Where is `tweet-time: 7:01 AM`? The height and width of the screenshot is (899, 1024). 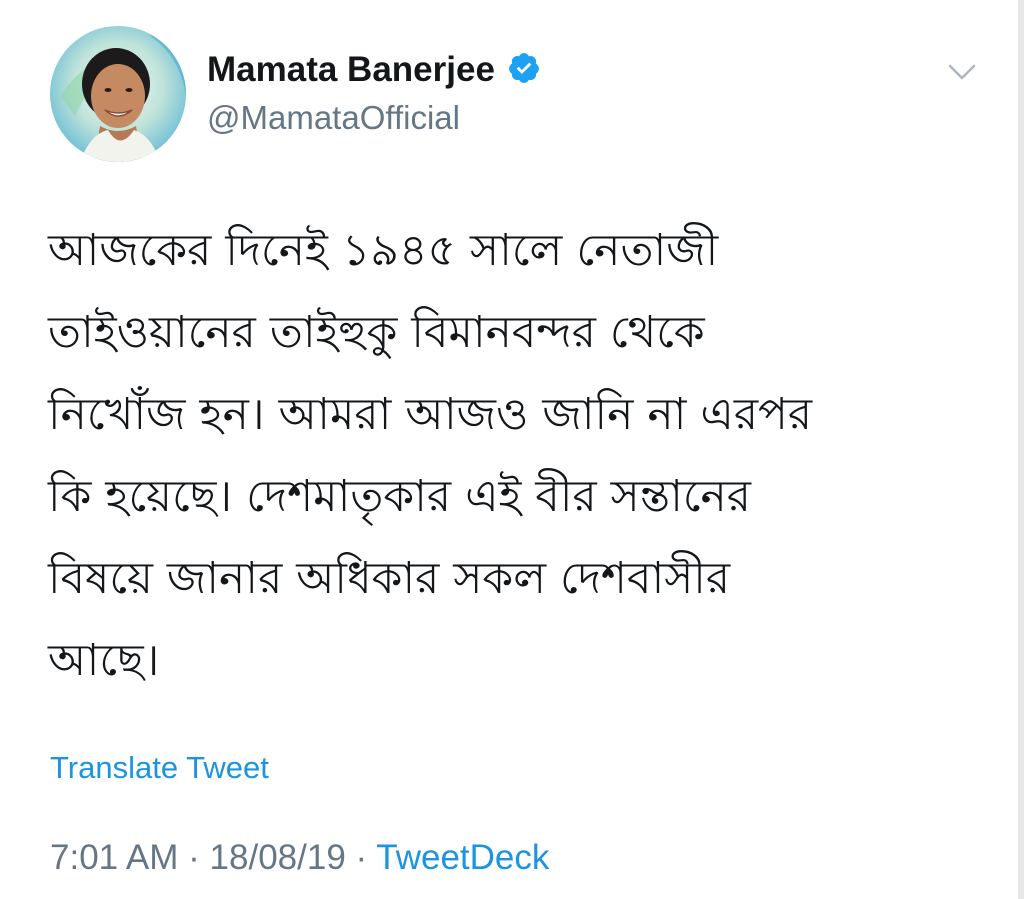
tweet-time: 7:01 AM is located at coordinates (114, 857).